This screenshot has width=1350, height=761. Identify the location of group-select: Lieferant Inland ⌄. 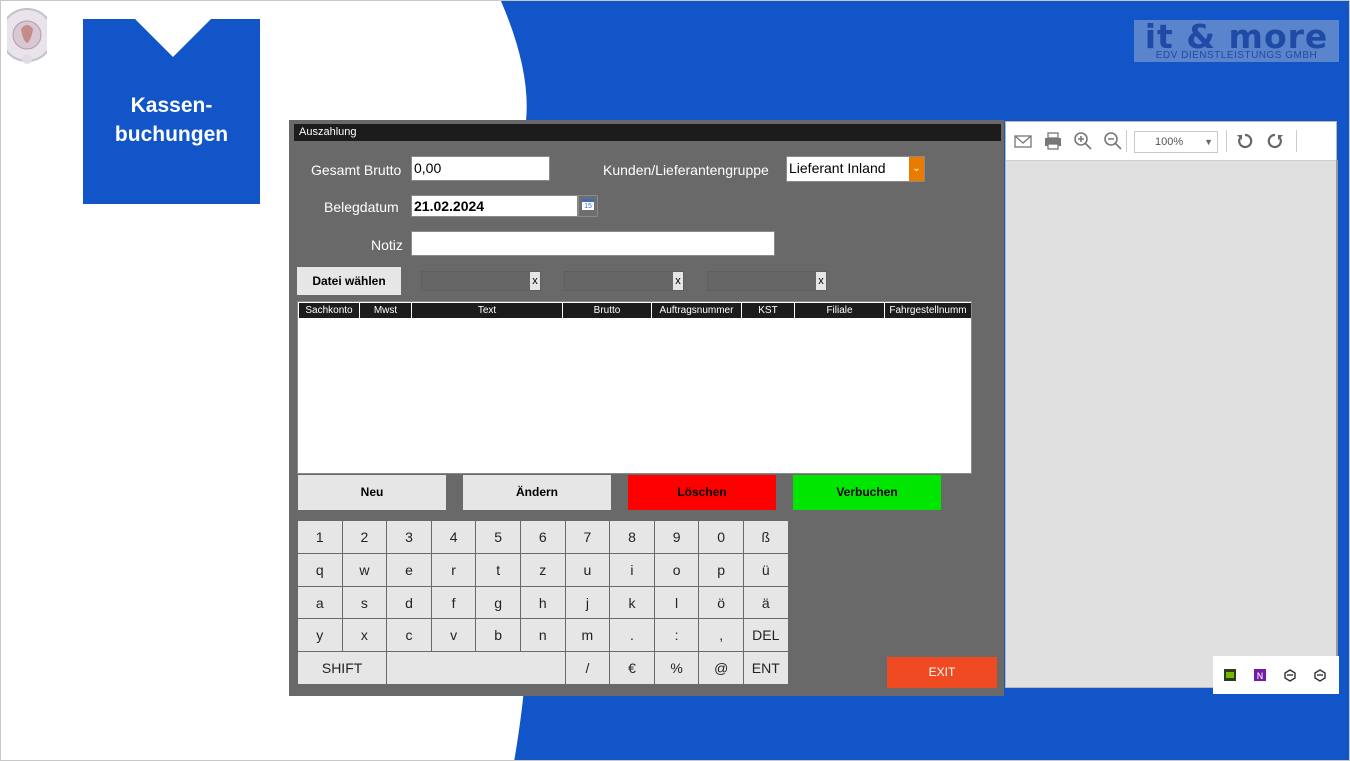
(855, 169).